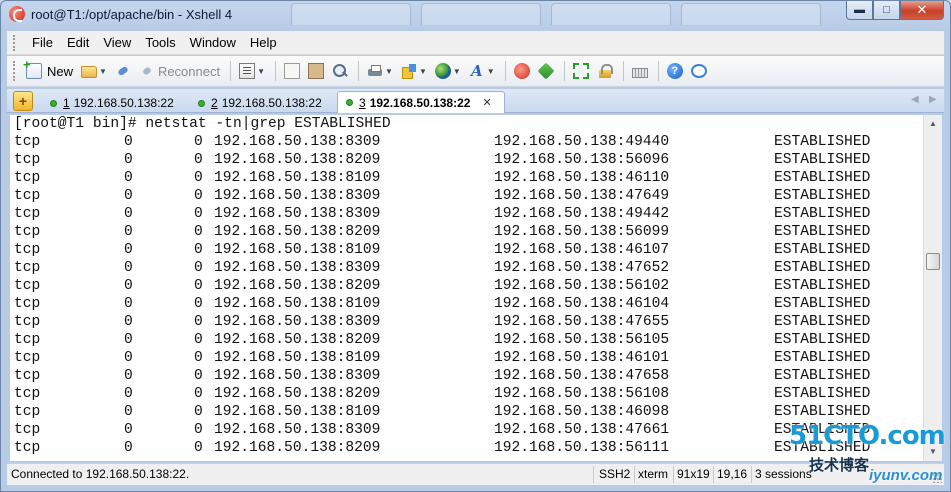 The width and height of the screenshot is (951, 492). Describe the element at coordinates (113, 102) in the screenshot. I see `tab-session-1: 1 192.168.50.138:22` at that location.